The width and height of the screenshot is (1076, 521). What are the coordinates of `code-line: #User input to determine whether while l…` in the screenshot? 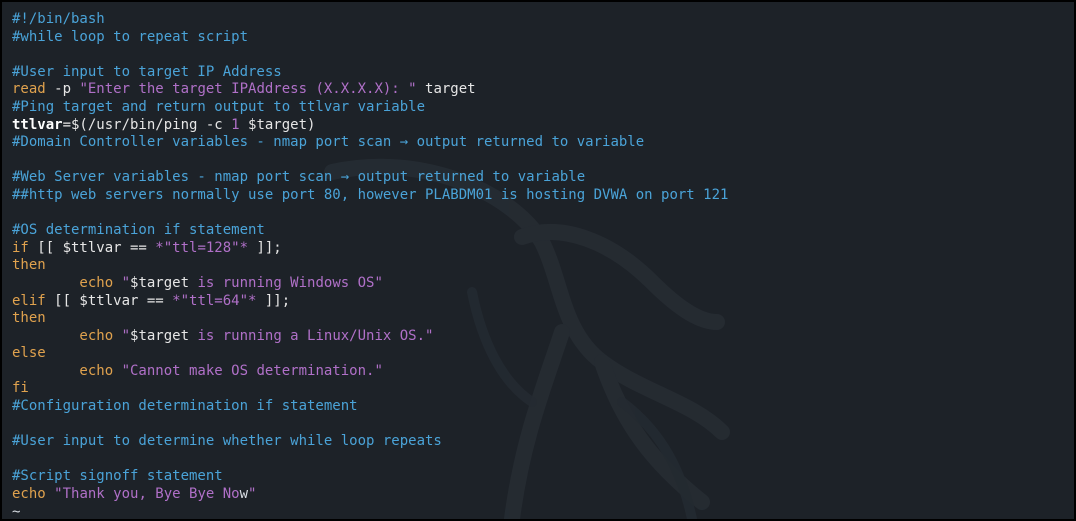 It's located at (370, 442).